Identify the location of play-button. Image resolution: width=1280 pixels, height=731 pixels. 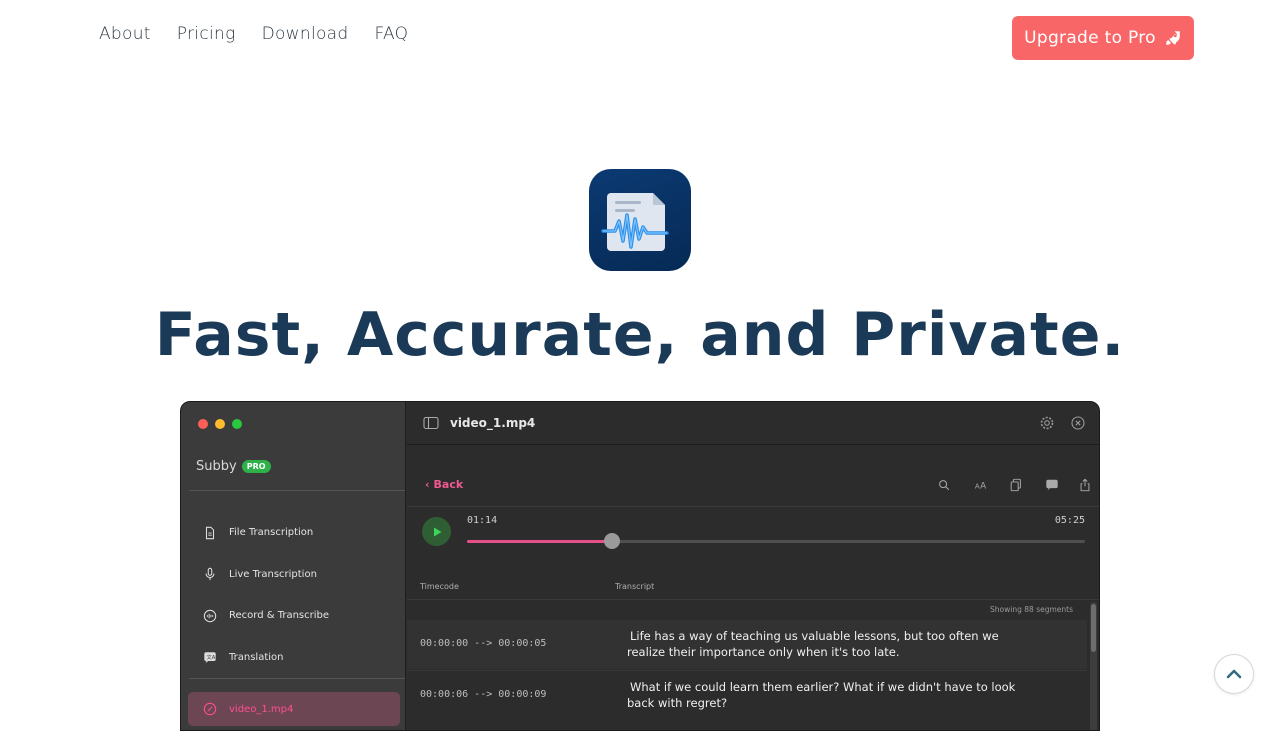
(436, 531).